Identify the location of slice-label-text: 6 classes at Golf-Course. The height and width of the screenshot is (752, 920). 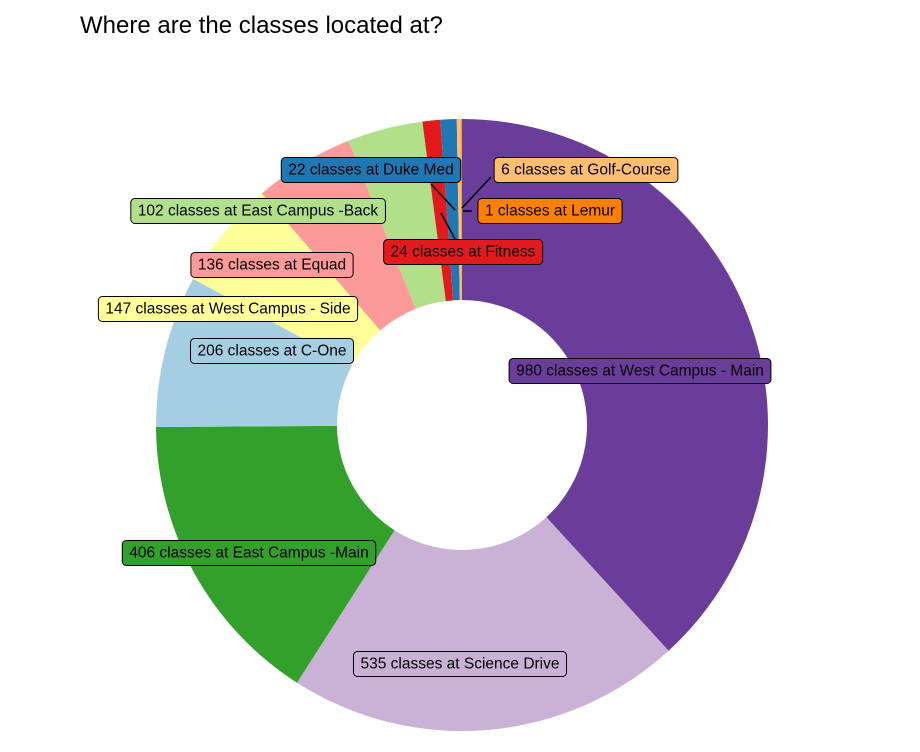
(586, 170).